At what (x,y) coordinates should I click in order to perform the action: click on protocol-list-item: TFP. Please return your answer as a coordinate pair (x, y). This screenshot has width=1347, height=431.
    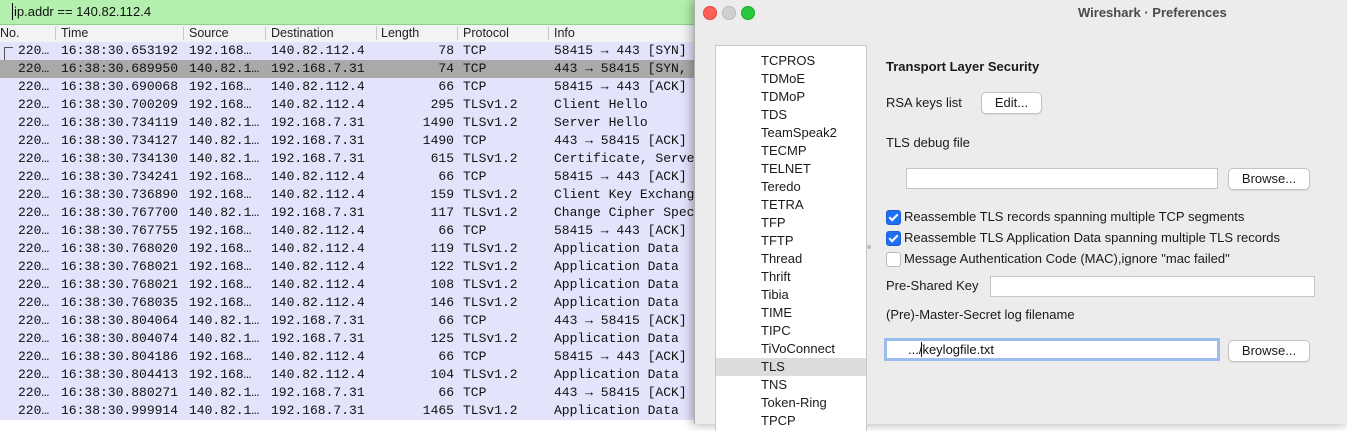
    Looking at the image, I should click on (791, 223).